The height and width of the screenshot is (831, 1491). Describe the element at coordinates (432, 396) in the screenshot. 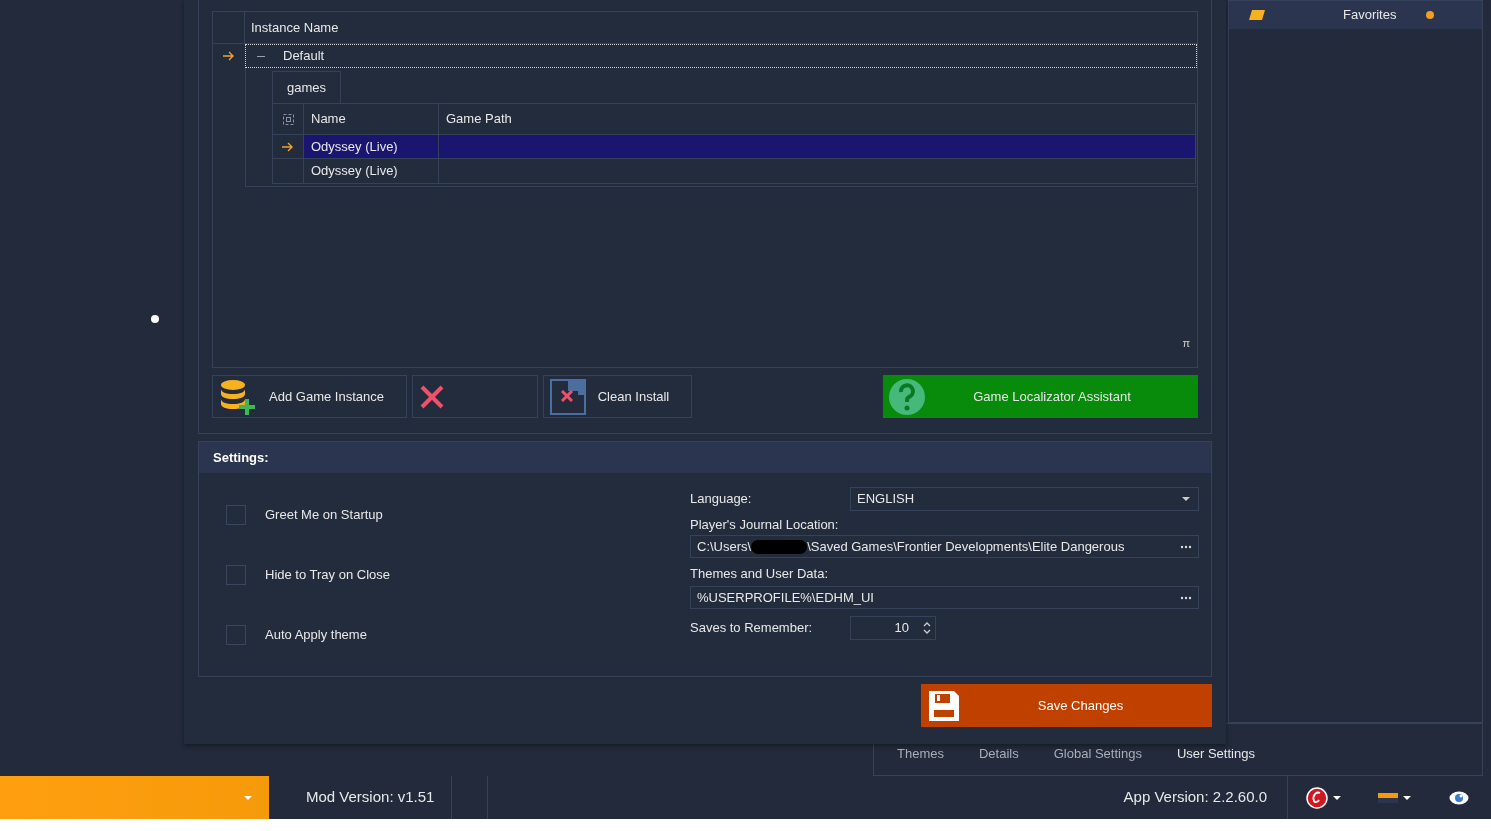

I see `delete-icon` at that location.